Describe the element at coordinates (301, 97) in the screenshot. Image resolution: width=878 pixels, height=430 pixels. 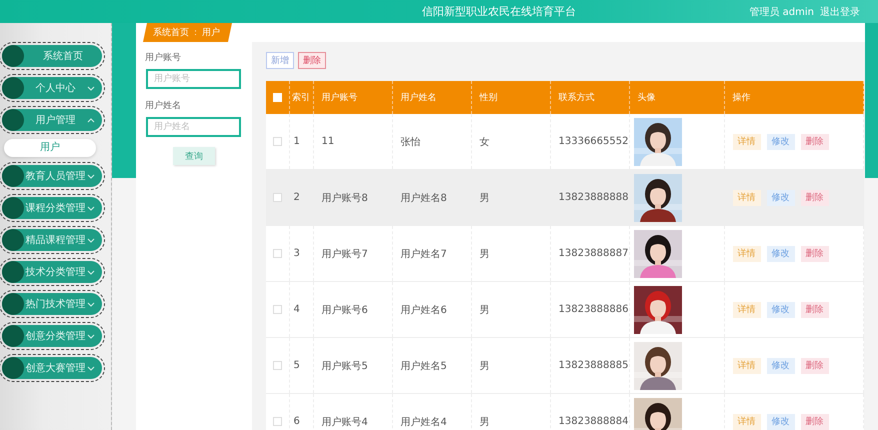
I see `column-header: 索引` at that location.